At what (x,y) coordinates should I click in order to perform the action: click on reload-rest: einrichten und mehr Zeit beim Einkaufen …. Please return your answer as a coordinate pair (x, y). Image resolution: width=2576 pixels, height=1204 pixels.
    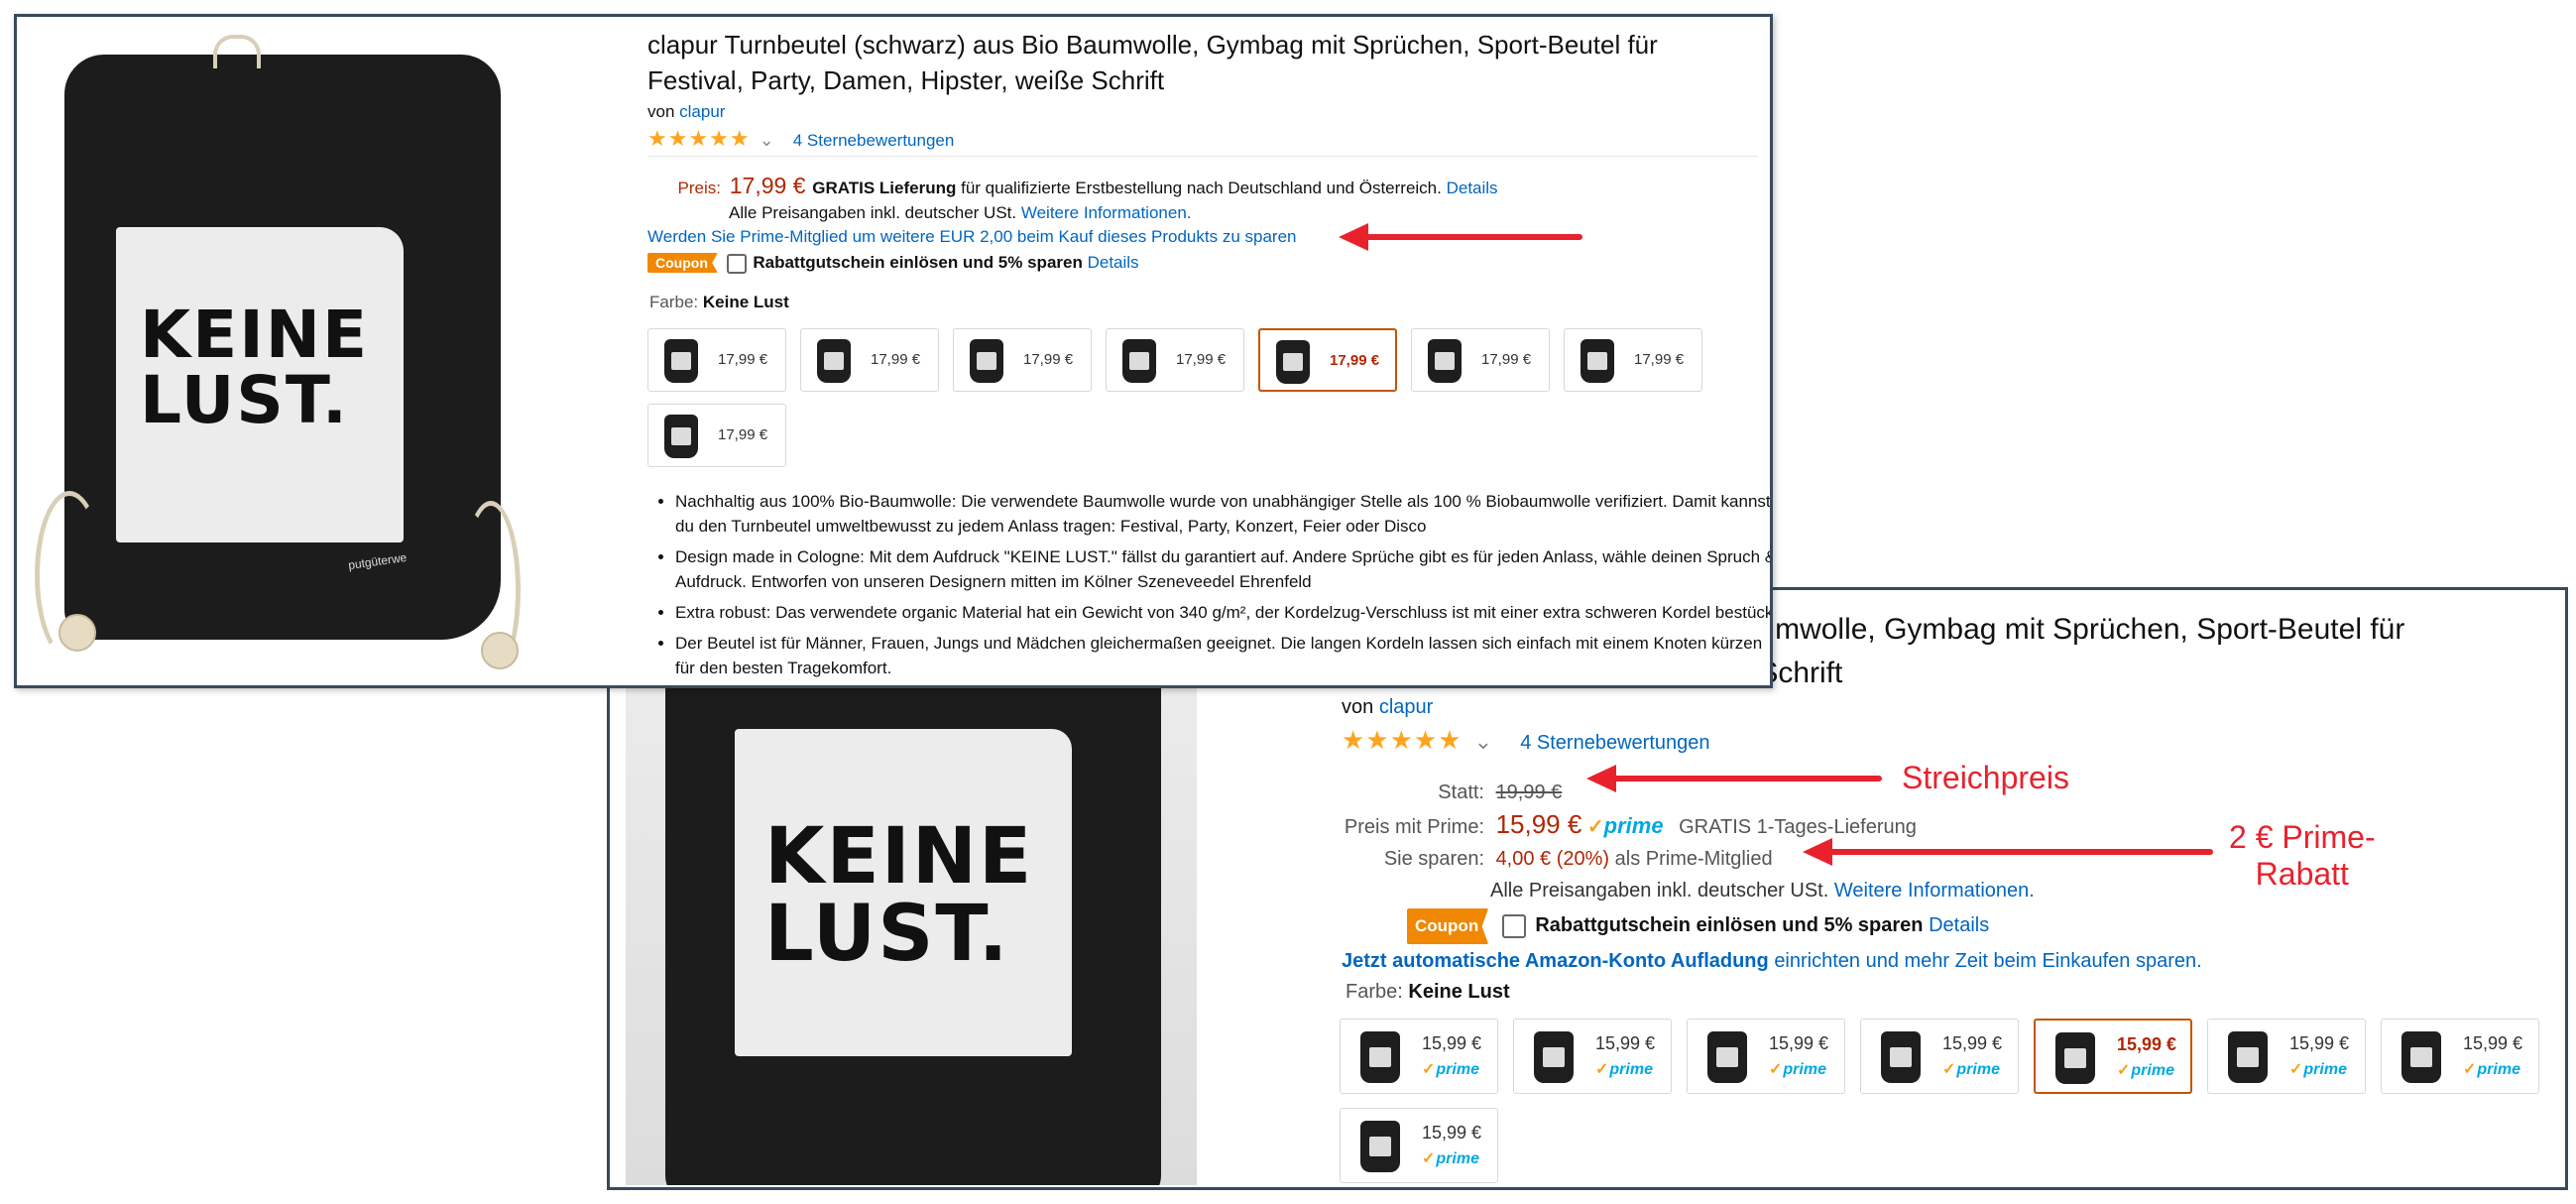
    Looking at the image, I should click on (1987, 961).